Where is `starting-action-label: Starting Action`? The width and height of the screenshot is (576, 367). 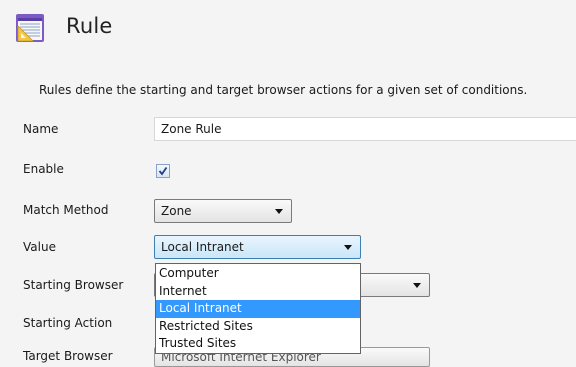
starting-action-label: Starting Action is located at coordinates (68, 323).